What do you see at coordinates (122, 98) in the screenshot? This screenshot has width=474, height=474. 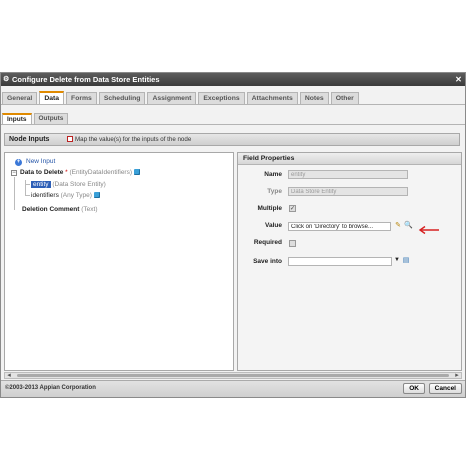 I see `tab-scheduling: Scheduling` at bounding box center [122, 98].